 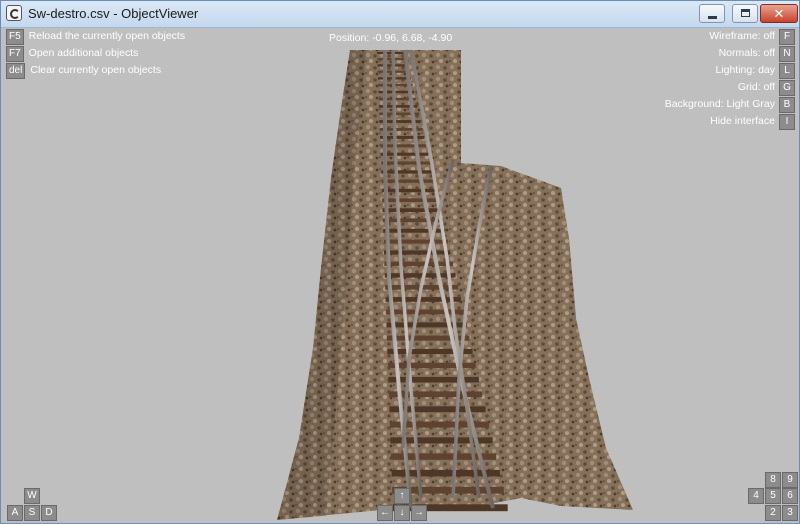 What do you see at coordinates (32, 513) in the screenshot?
I see `s-key: S` at bounding box center [32, 513].